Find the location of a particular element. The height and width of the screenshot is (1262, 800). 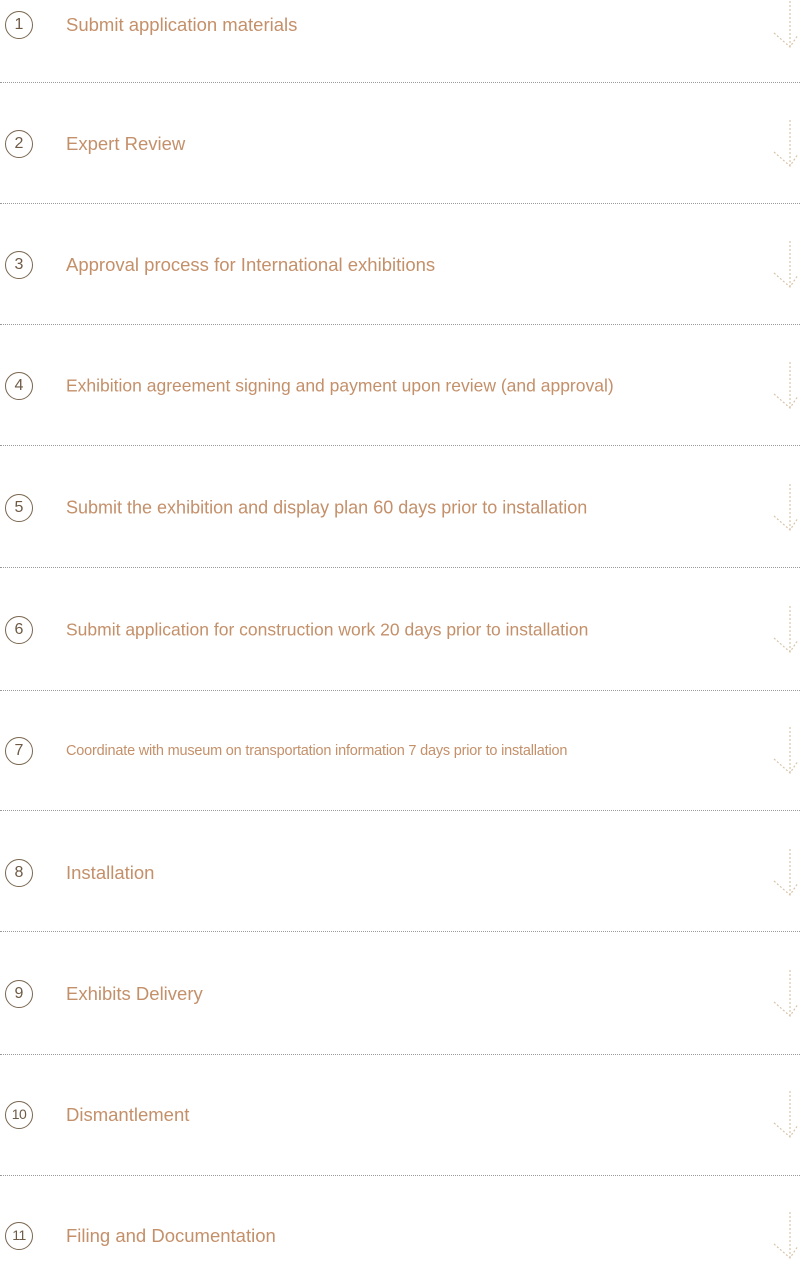

step-9: 9 Exhibits Delivery is located at coordinates (400, 994).